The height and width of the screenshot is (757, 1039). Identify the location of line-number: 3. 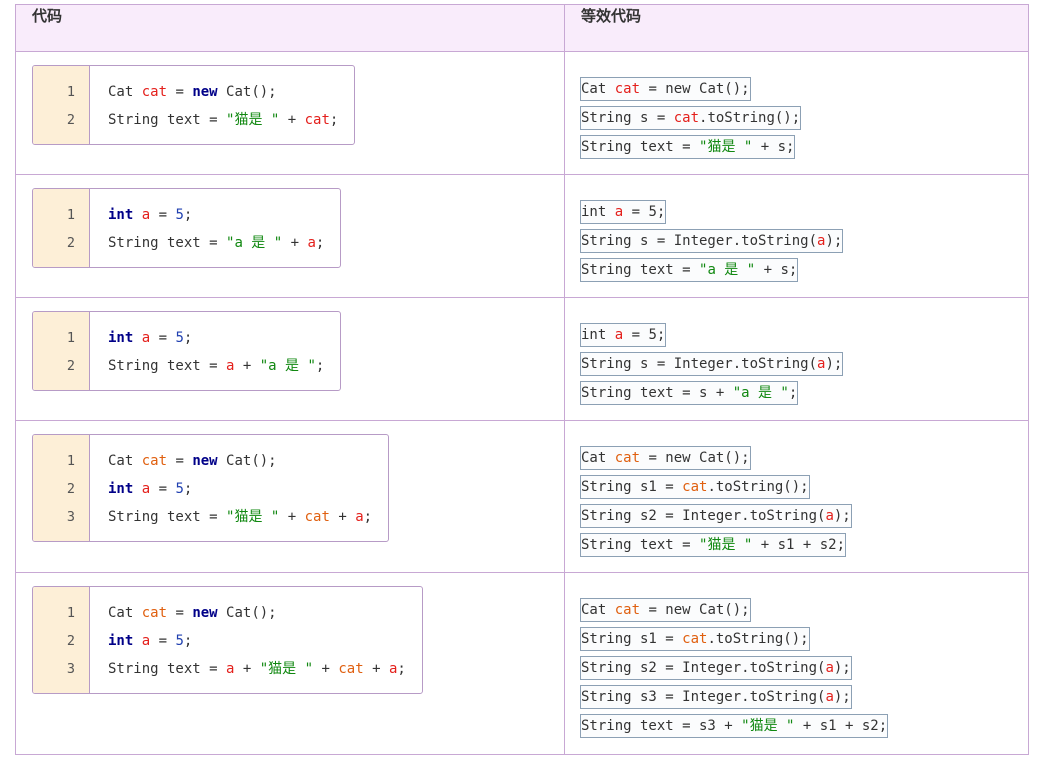
(70, 669).